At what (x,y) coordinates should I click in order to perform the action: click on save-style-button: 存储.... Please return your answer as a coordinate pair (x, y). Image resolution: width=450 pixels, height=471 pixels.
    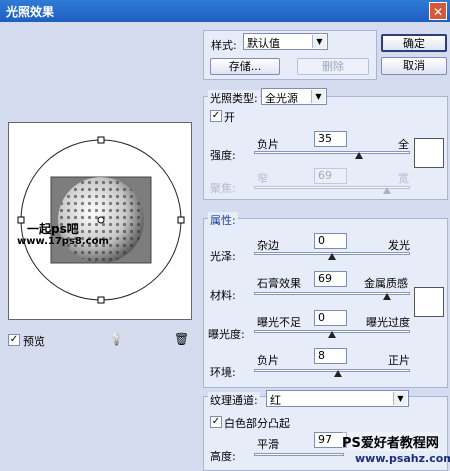
    Looking at the image, I should click on (245, 66).